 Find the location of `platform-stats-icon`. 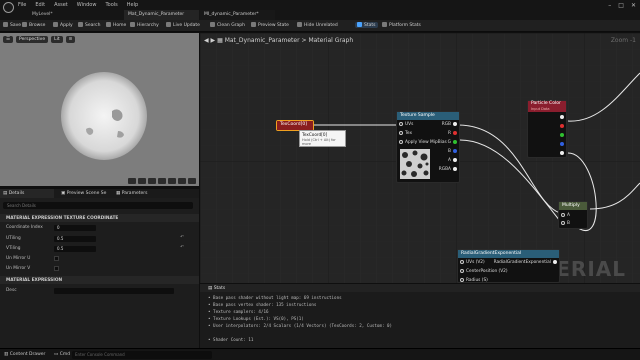

platform-stats-icon is located at coordinates (384, 24).